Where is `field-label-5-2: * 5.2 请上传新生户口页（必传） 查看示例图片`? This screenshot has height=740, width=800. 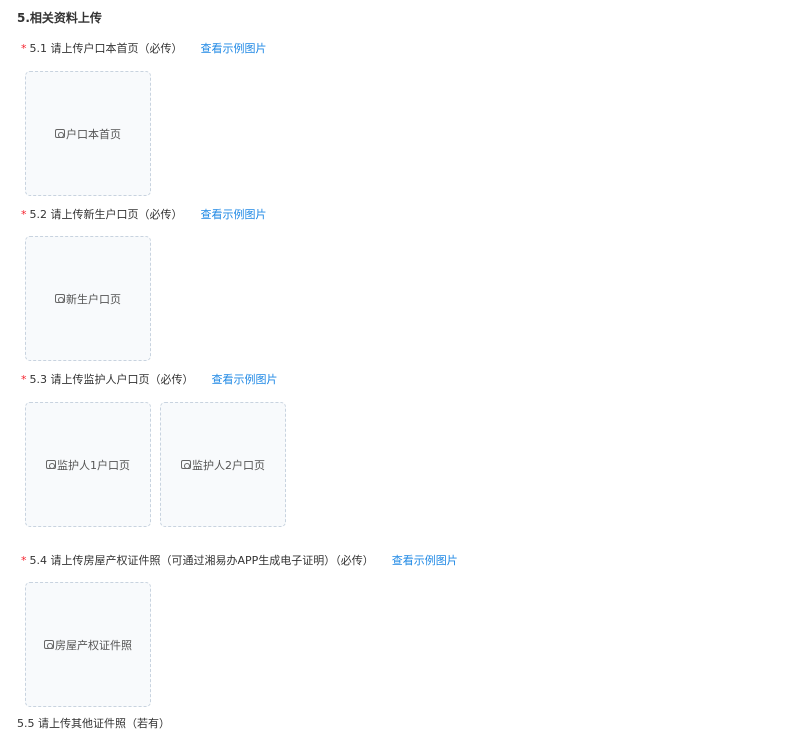 field-label-5-2: * 5.2 请上传新生户口页（必传） 查看示例图片 is located at coordinates (144, 214).